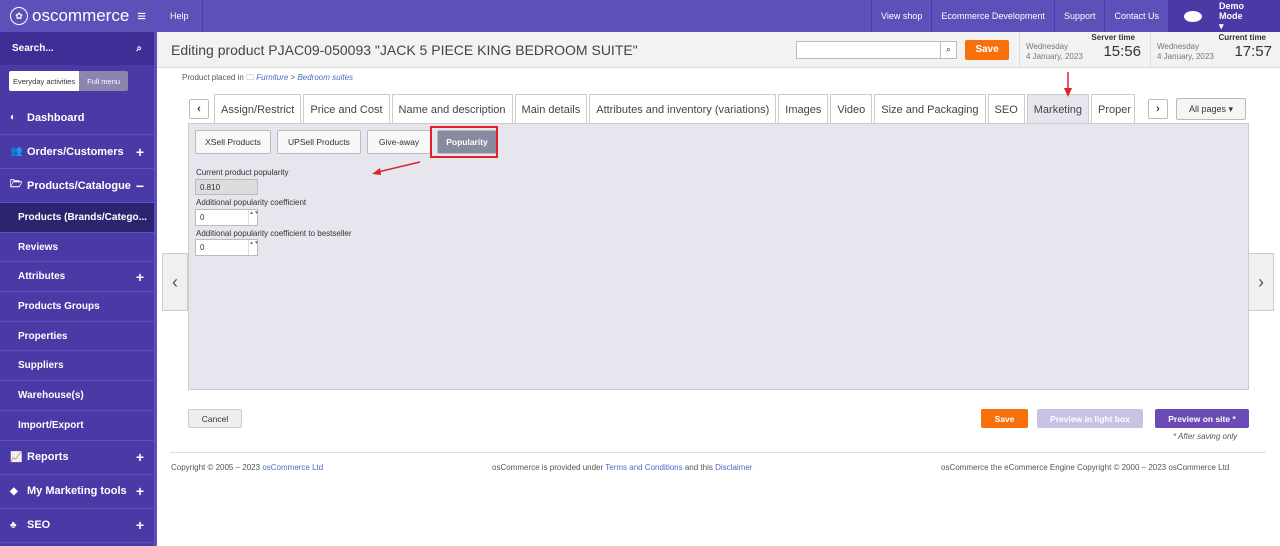 This screenshot has height=546, width=1280. I want to click on sidebar-subitem-products-groups: Products Groups, so click(77, 307).